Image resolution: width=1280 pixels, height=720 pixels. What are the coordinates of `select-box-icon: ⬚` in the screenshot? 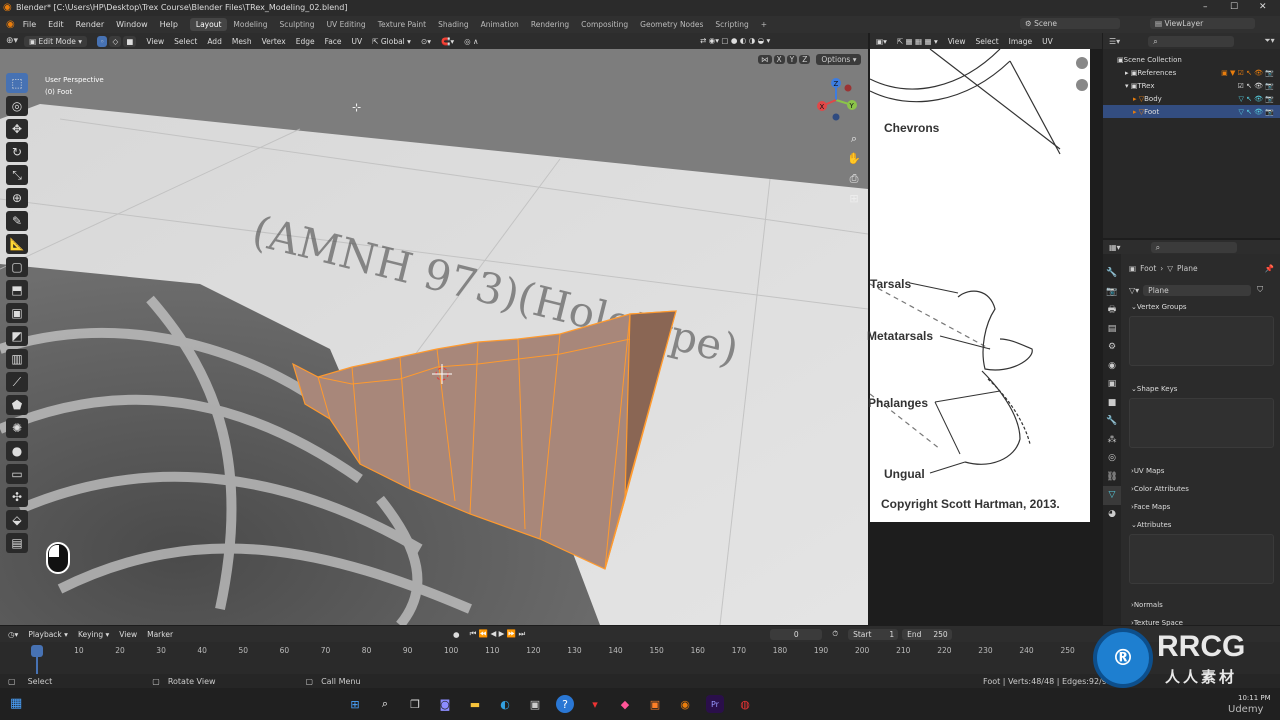 It's located at (17, 83).